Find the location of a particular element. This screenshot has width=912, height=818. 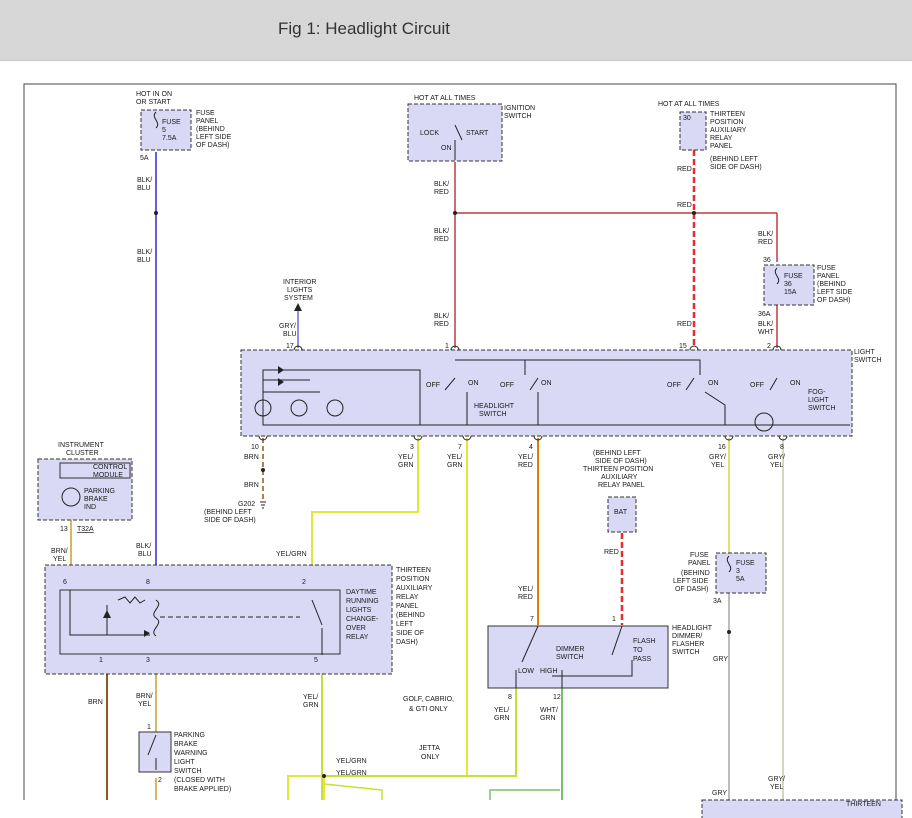

label-brn-2: BRN is located at coordinates (251, 485).